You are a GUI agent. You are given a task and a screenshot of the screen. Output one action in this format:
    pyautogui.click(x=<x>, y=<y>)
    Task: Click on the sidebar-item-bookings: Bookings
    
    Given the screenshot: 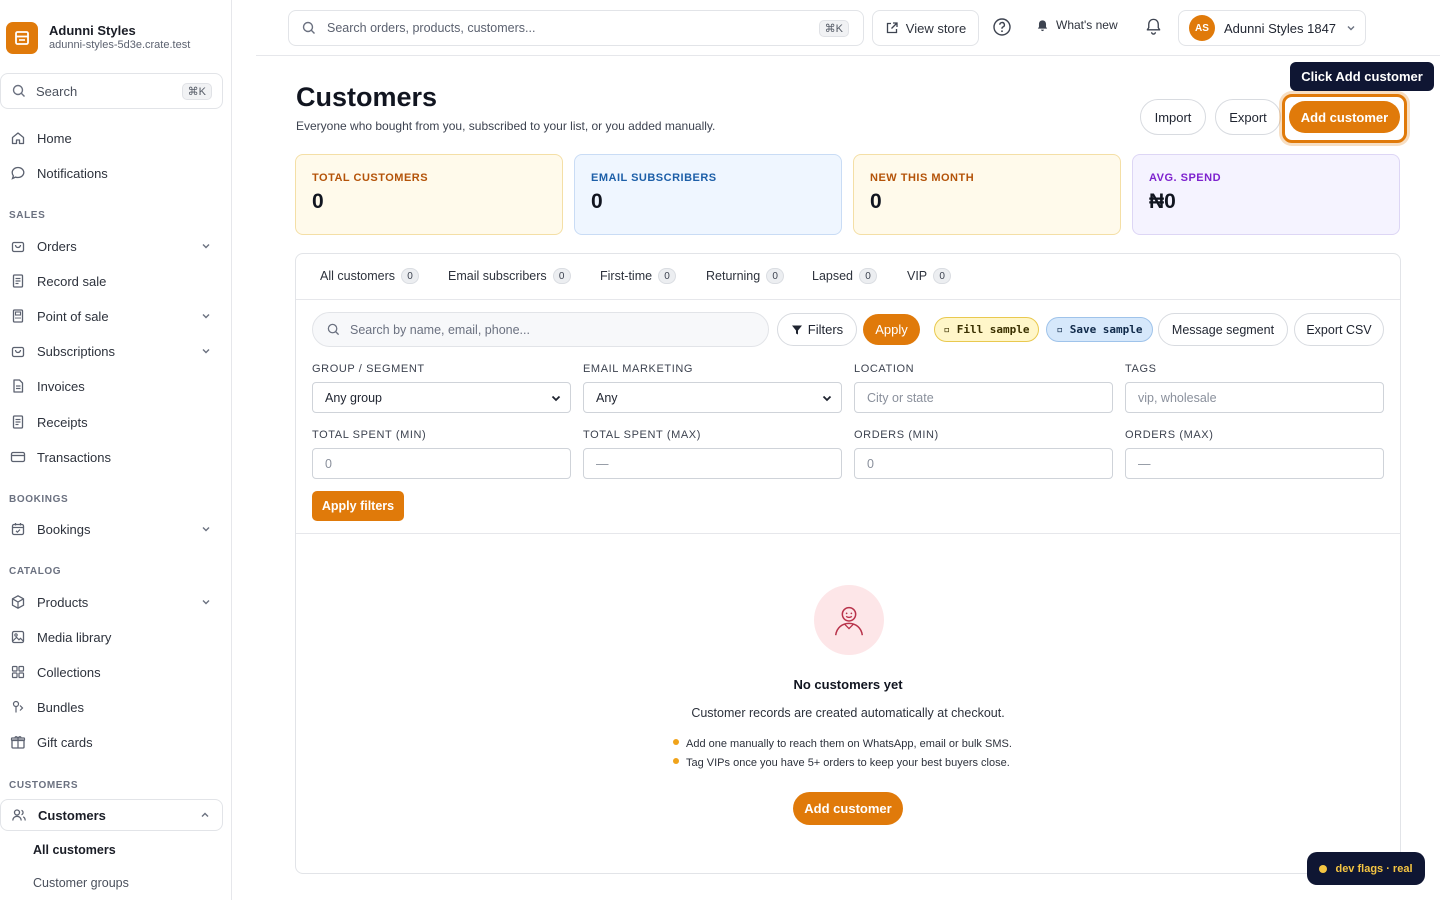 What is the action you would take?
    pyautogui.click(x=111, y=529)
    